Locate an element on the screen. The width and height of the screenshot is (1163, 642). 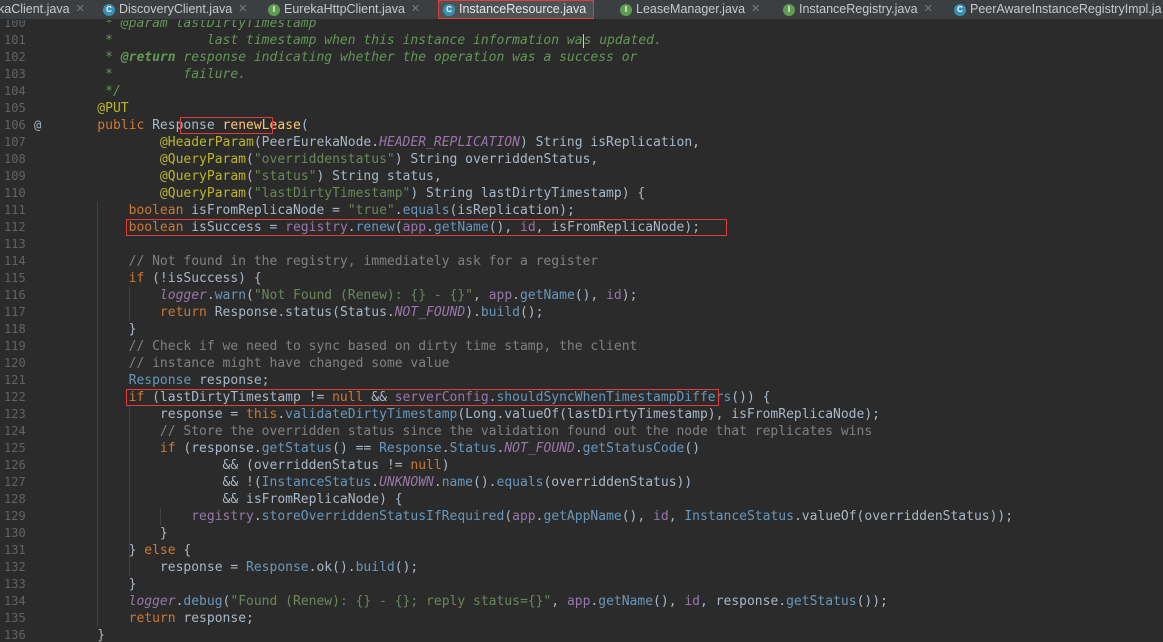
tab-leasemanager: I LeaseManager.java ✕ is located at coordinates (690, 9).